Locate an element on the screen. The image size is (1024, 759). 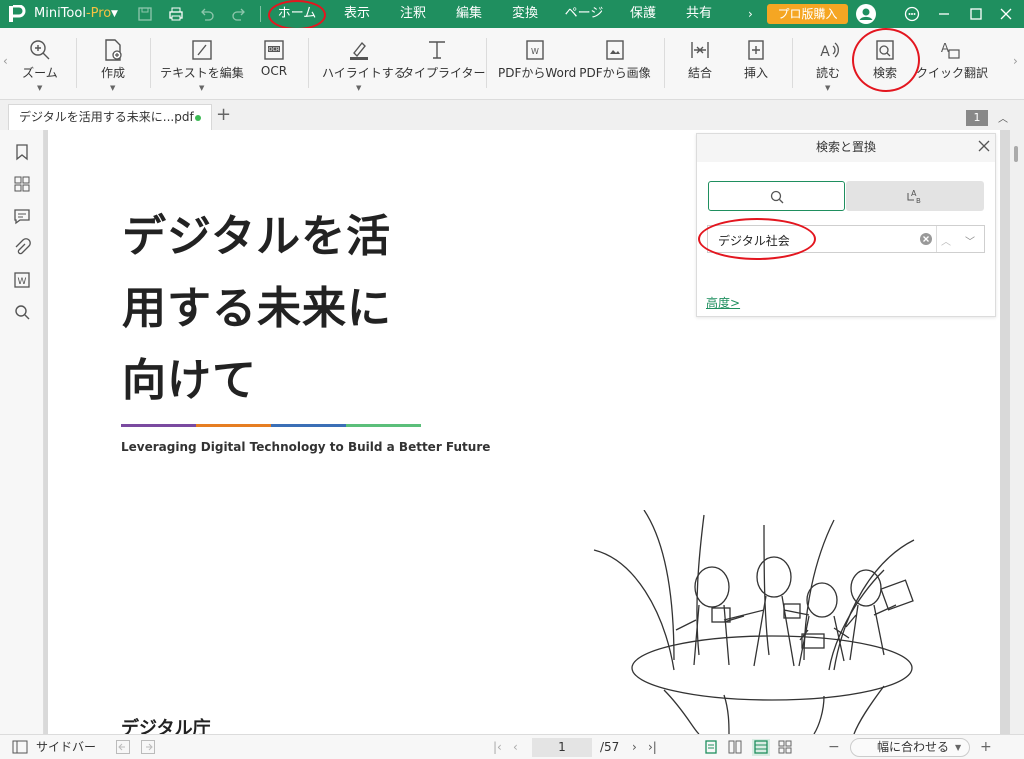
two-page-view-icon is located at coordinates (735, 748).